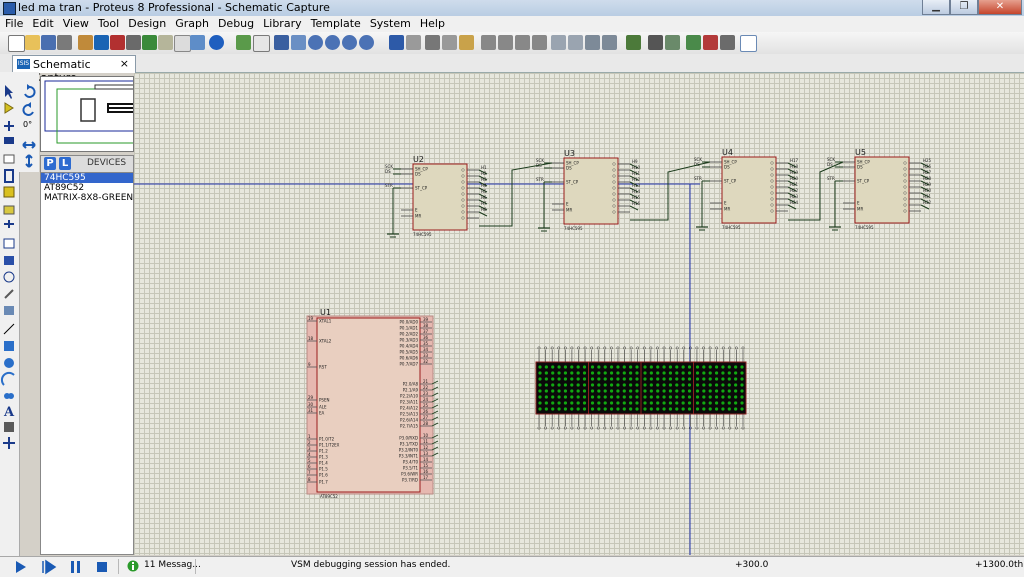  What do you see at coordinates (9, 176) in the screenshot?
I see `buses-icon` at bounding box center [9, 176].